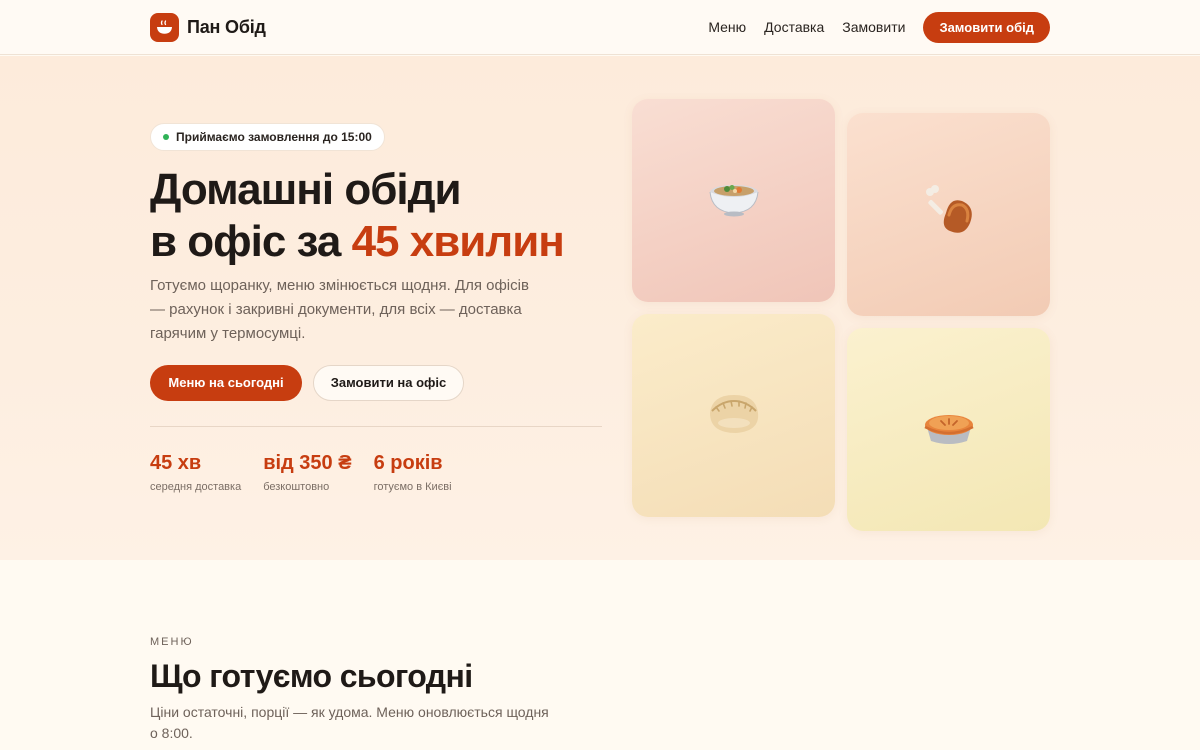  Describe the element at coordinates (296, 487) in the screenshot. I see `stat-label: безкоштовно` at that location.